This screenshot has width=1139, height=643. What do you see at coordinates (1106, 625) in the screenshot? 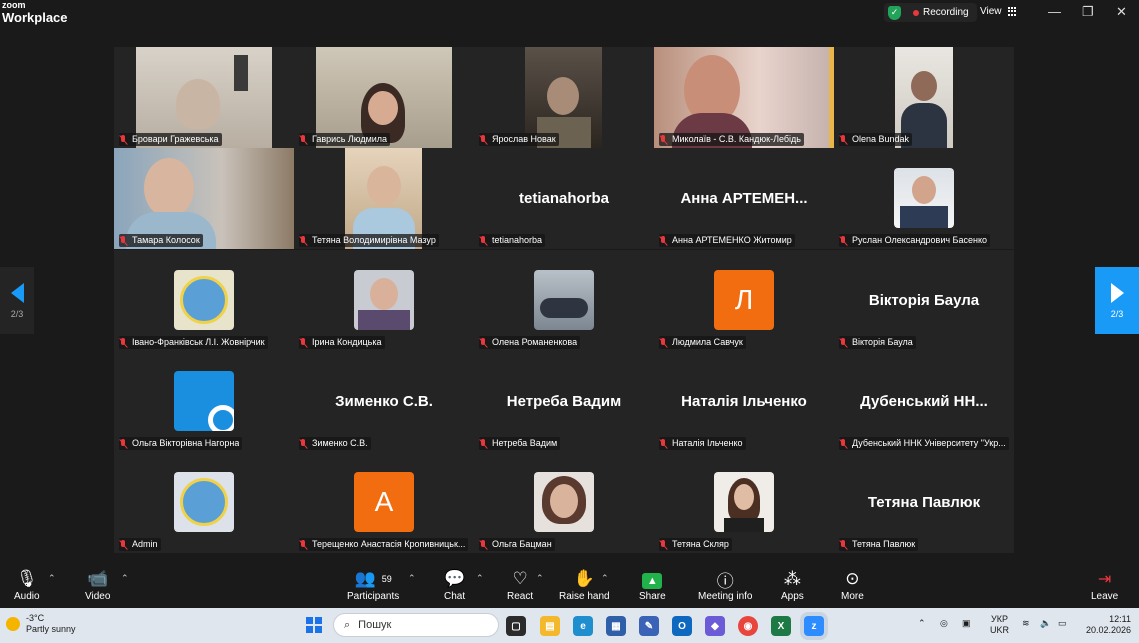
I see `system-clock: 12:11 20.02.2026` at bounding box center [1106, 625].